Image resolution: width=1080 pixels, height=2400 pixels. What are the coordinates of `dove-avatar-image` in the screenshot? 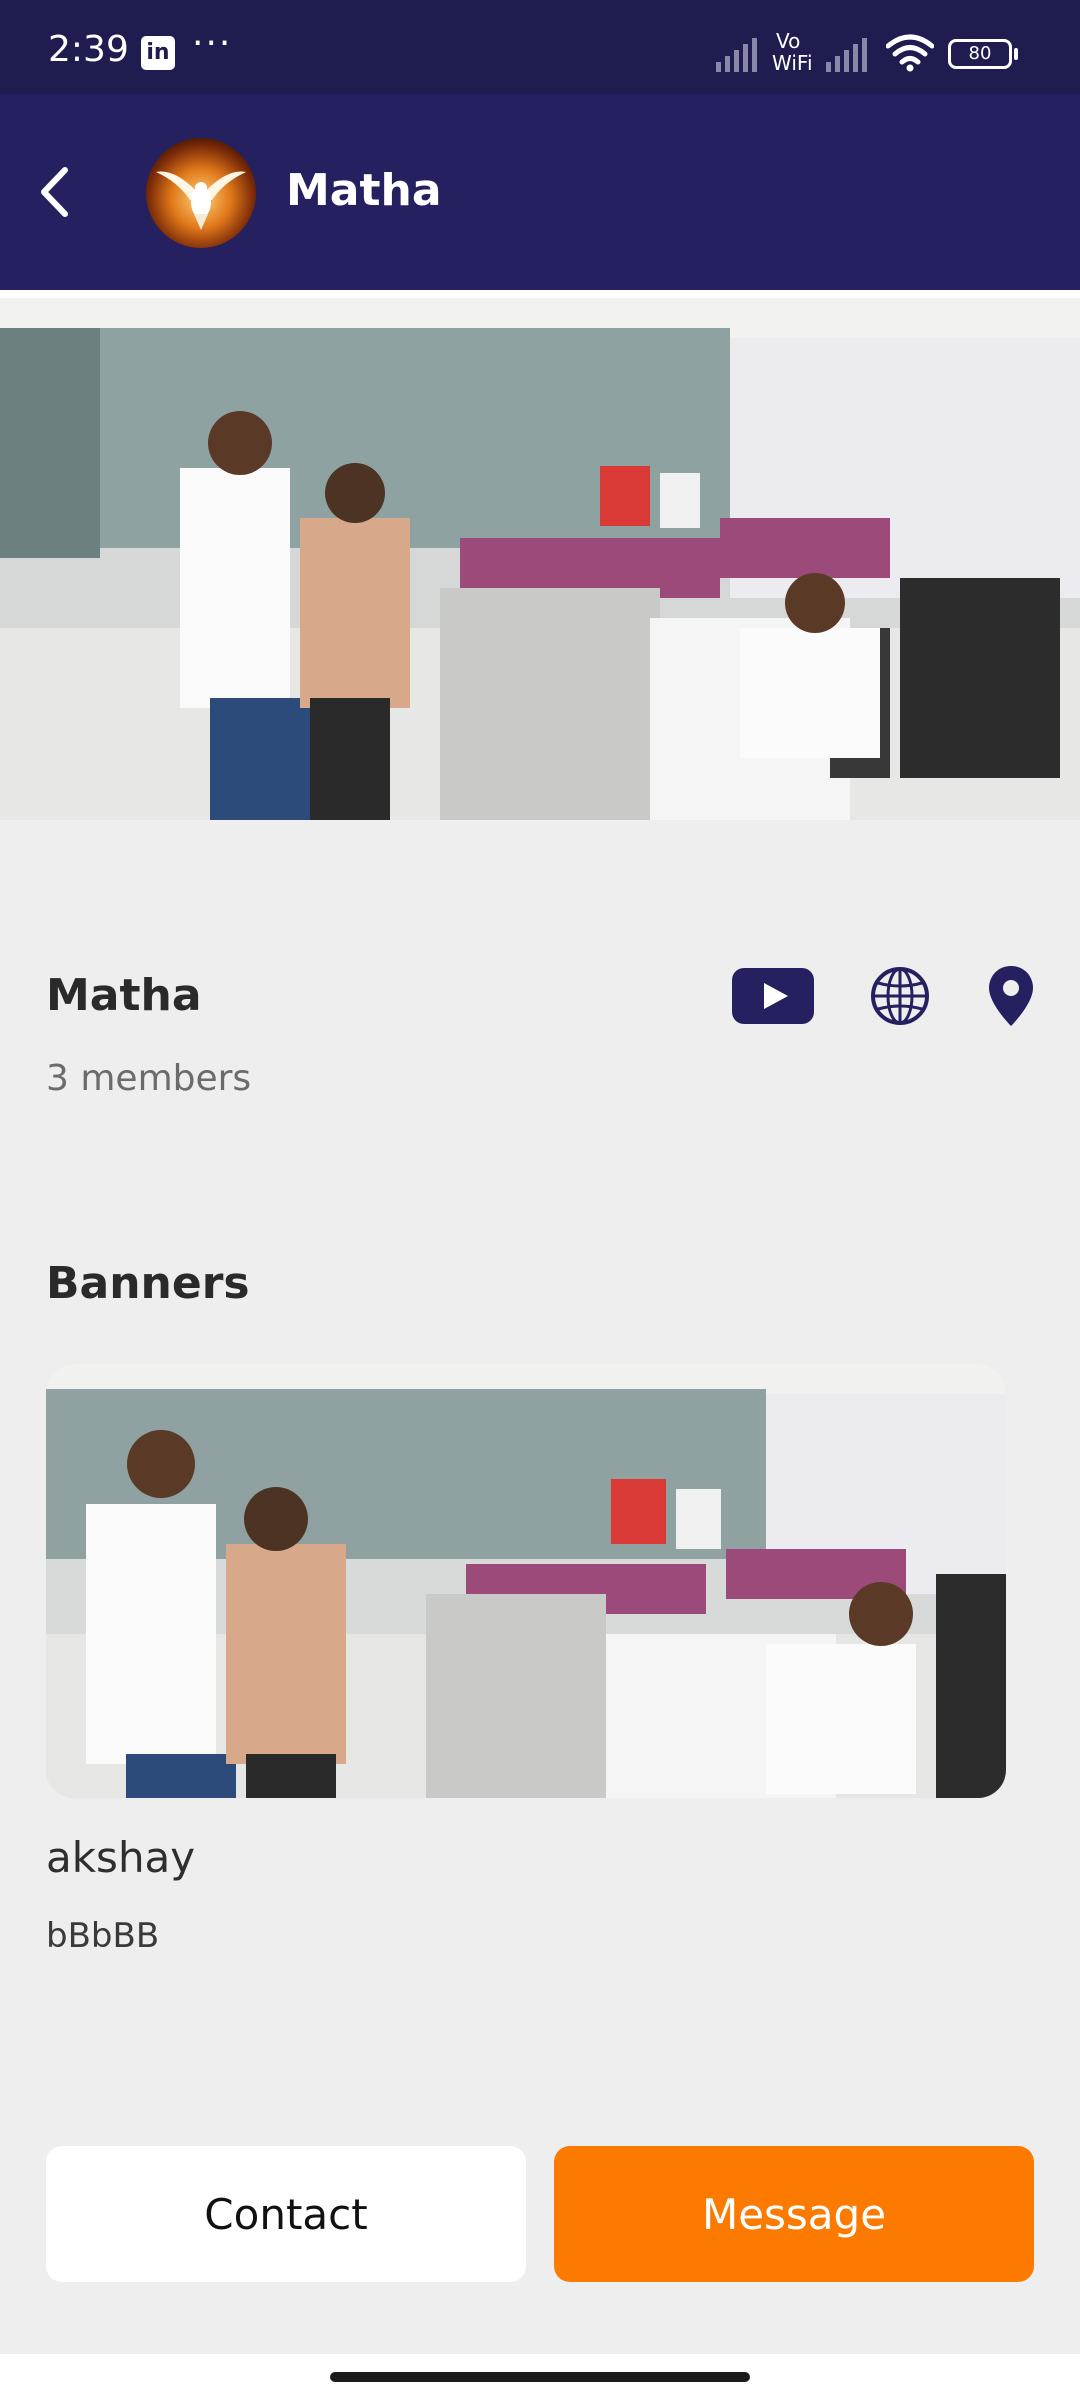 It's located at (201, 193).